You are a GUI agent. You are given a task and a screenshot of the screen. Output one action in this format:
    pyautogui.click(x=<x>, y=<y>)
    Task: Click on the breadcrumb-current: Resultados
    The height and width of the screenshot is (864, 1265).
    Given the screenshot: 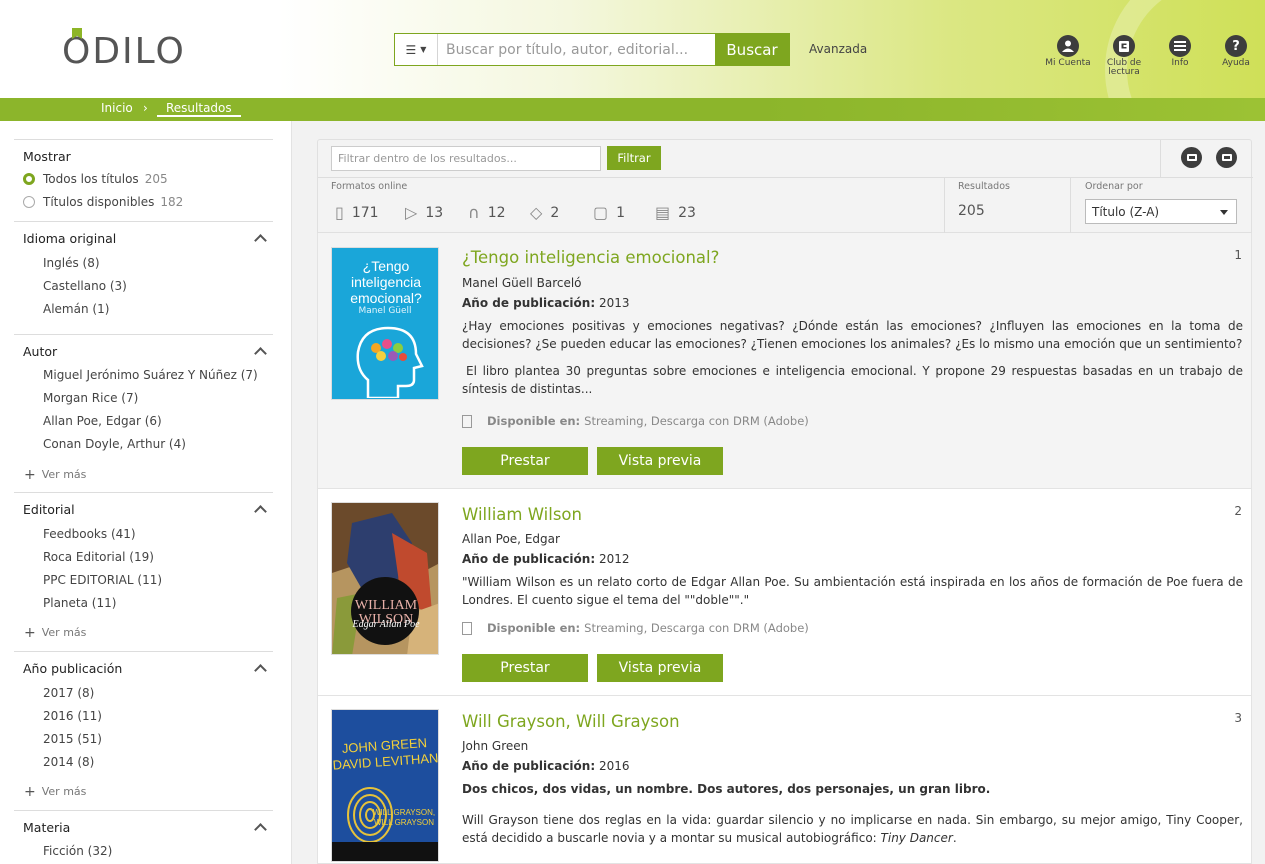 What is the action you would take?
    pyautogui.click(x=199, y=109)
    